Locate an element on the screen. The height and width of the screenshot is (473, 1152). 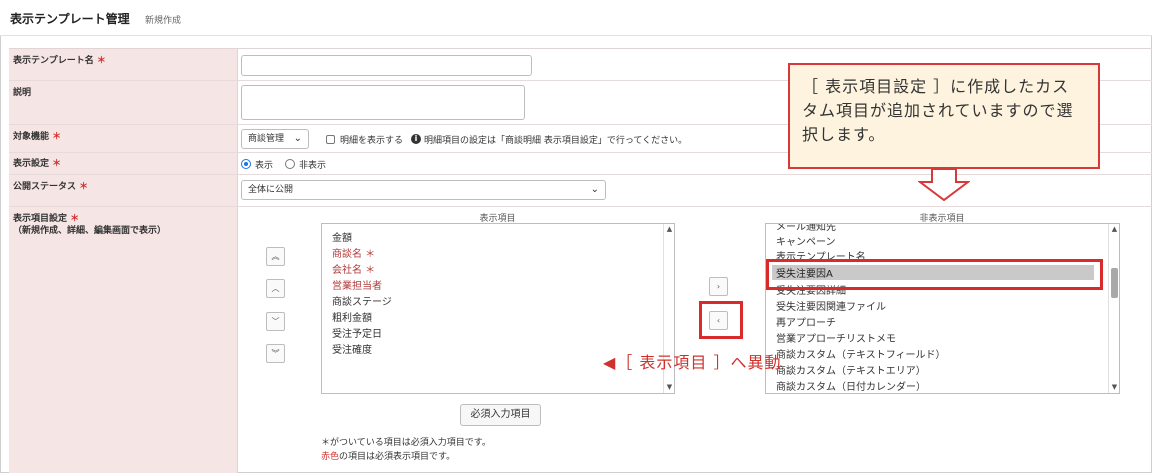
target-select: 商談管理 ⌄ is located at coordinates (275, 139).